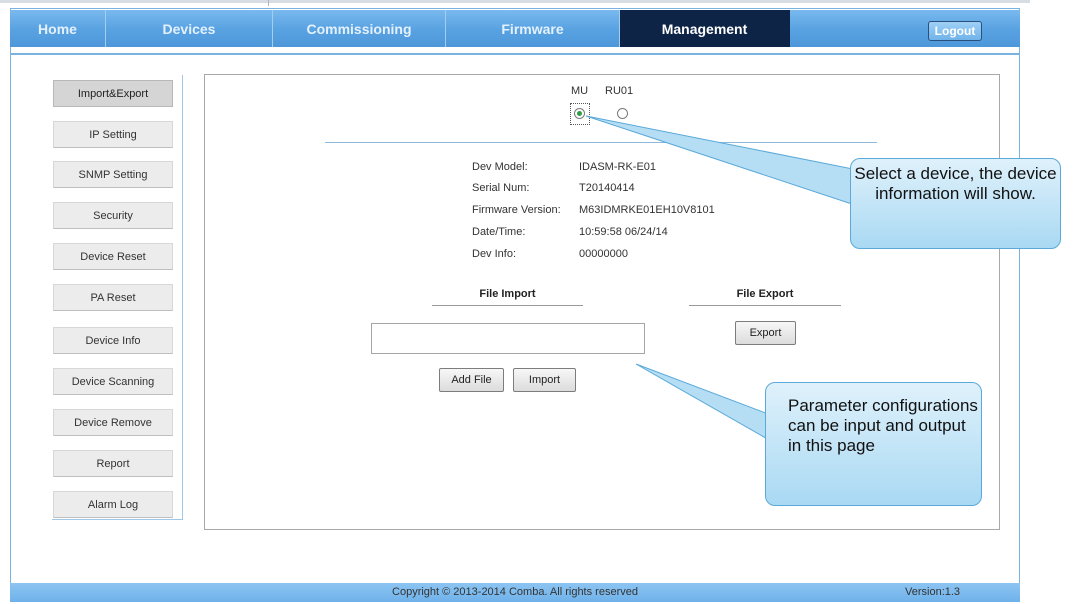 This screenshot has height=604, width=1074. What do you see at coordinates (113, 422) in the screenshot?
I see `sidebar-item-device-remove: Device Remove` at bounding box center [113, 422].